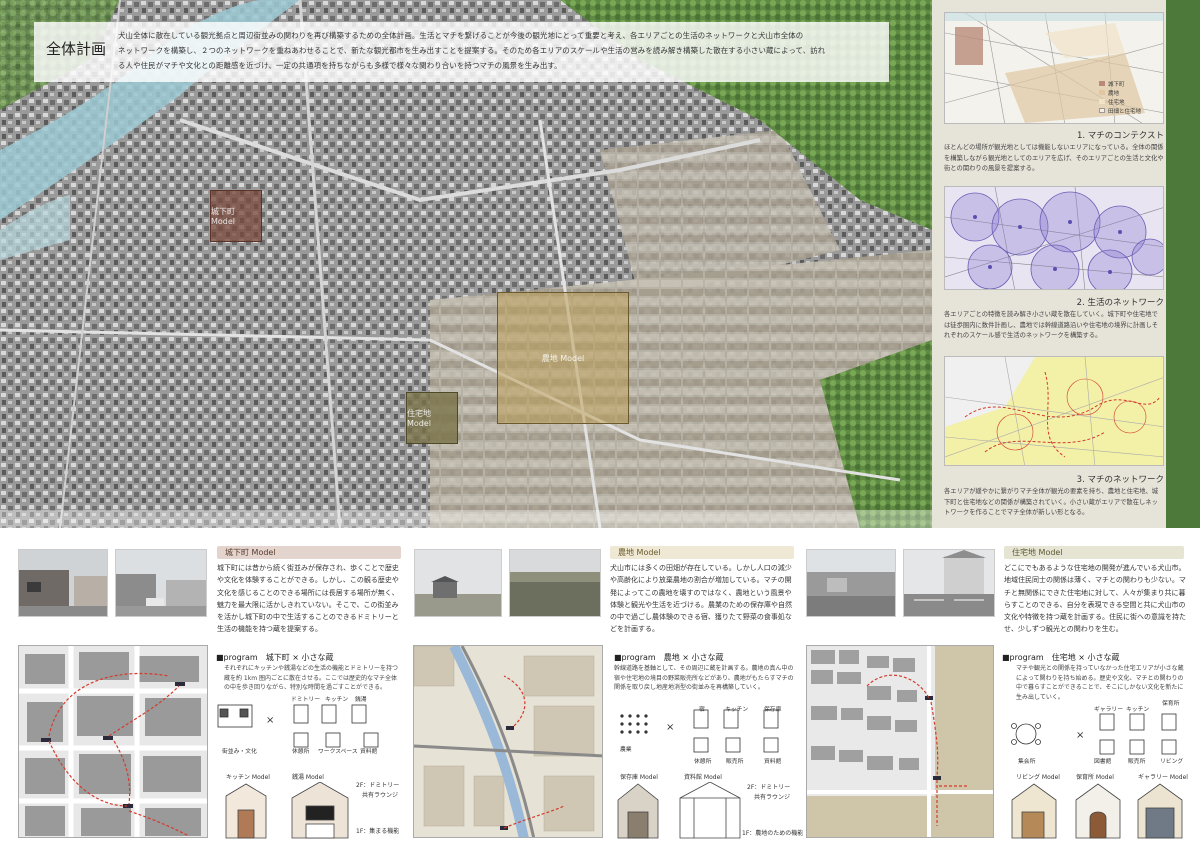 The width and height of the screenshot is (1200, 845). What do you see at coordinates (1171, 704) in the screenshot?
I see `house-label-nursery: 保育所` at bounding box center [1171, 704].